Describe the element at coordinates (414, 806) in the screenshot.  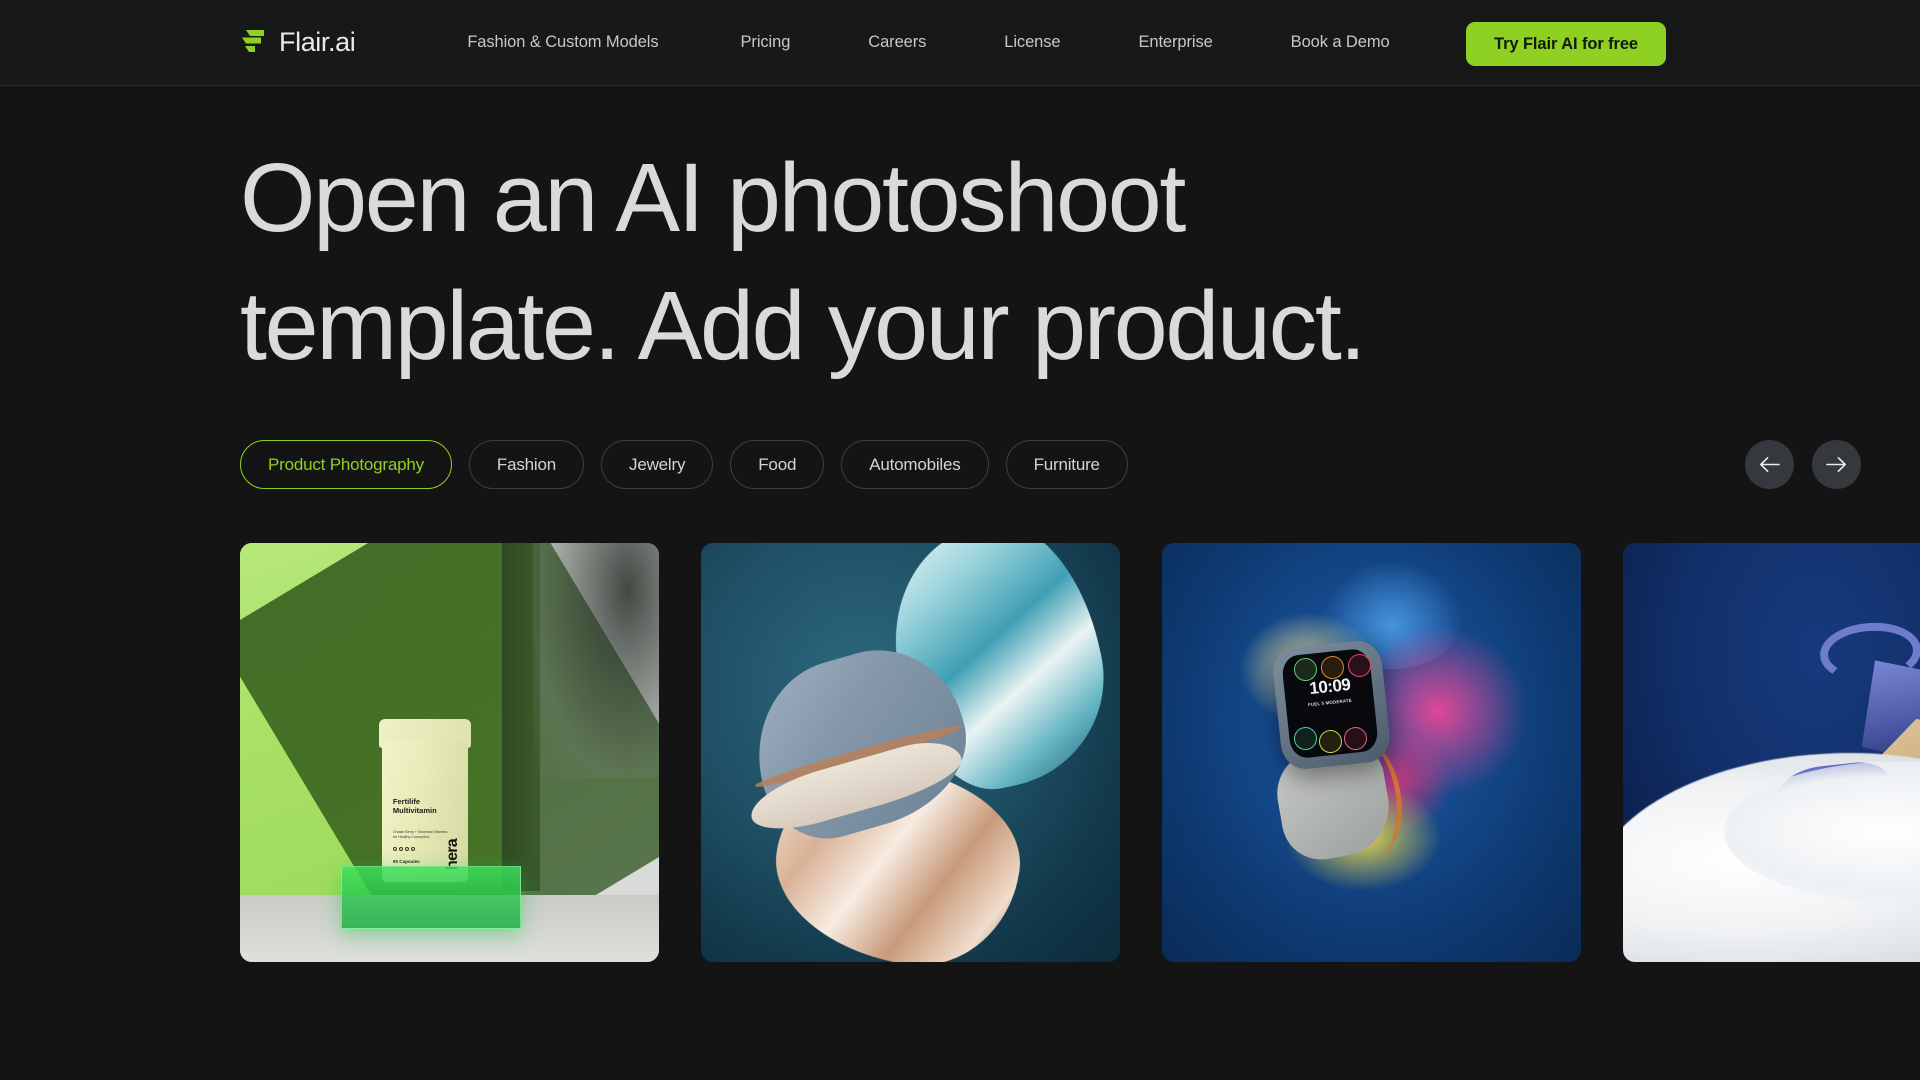
I see `product-label-title: Fertilife Multivitamin` at that location.